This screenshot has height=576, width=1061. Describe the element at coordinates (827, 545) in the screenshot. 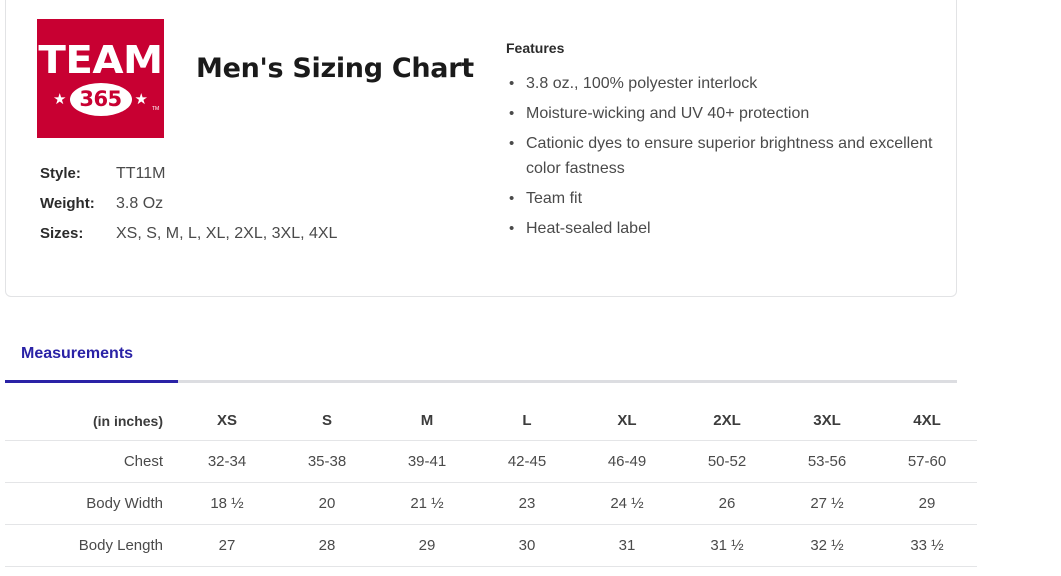

I see `cell-body-length-3xl: 32 ½` at that location.